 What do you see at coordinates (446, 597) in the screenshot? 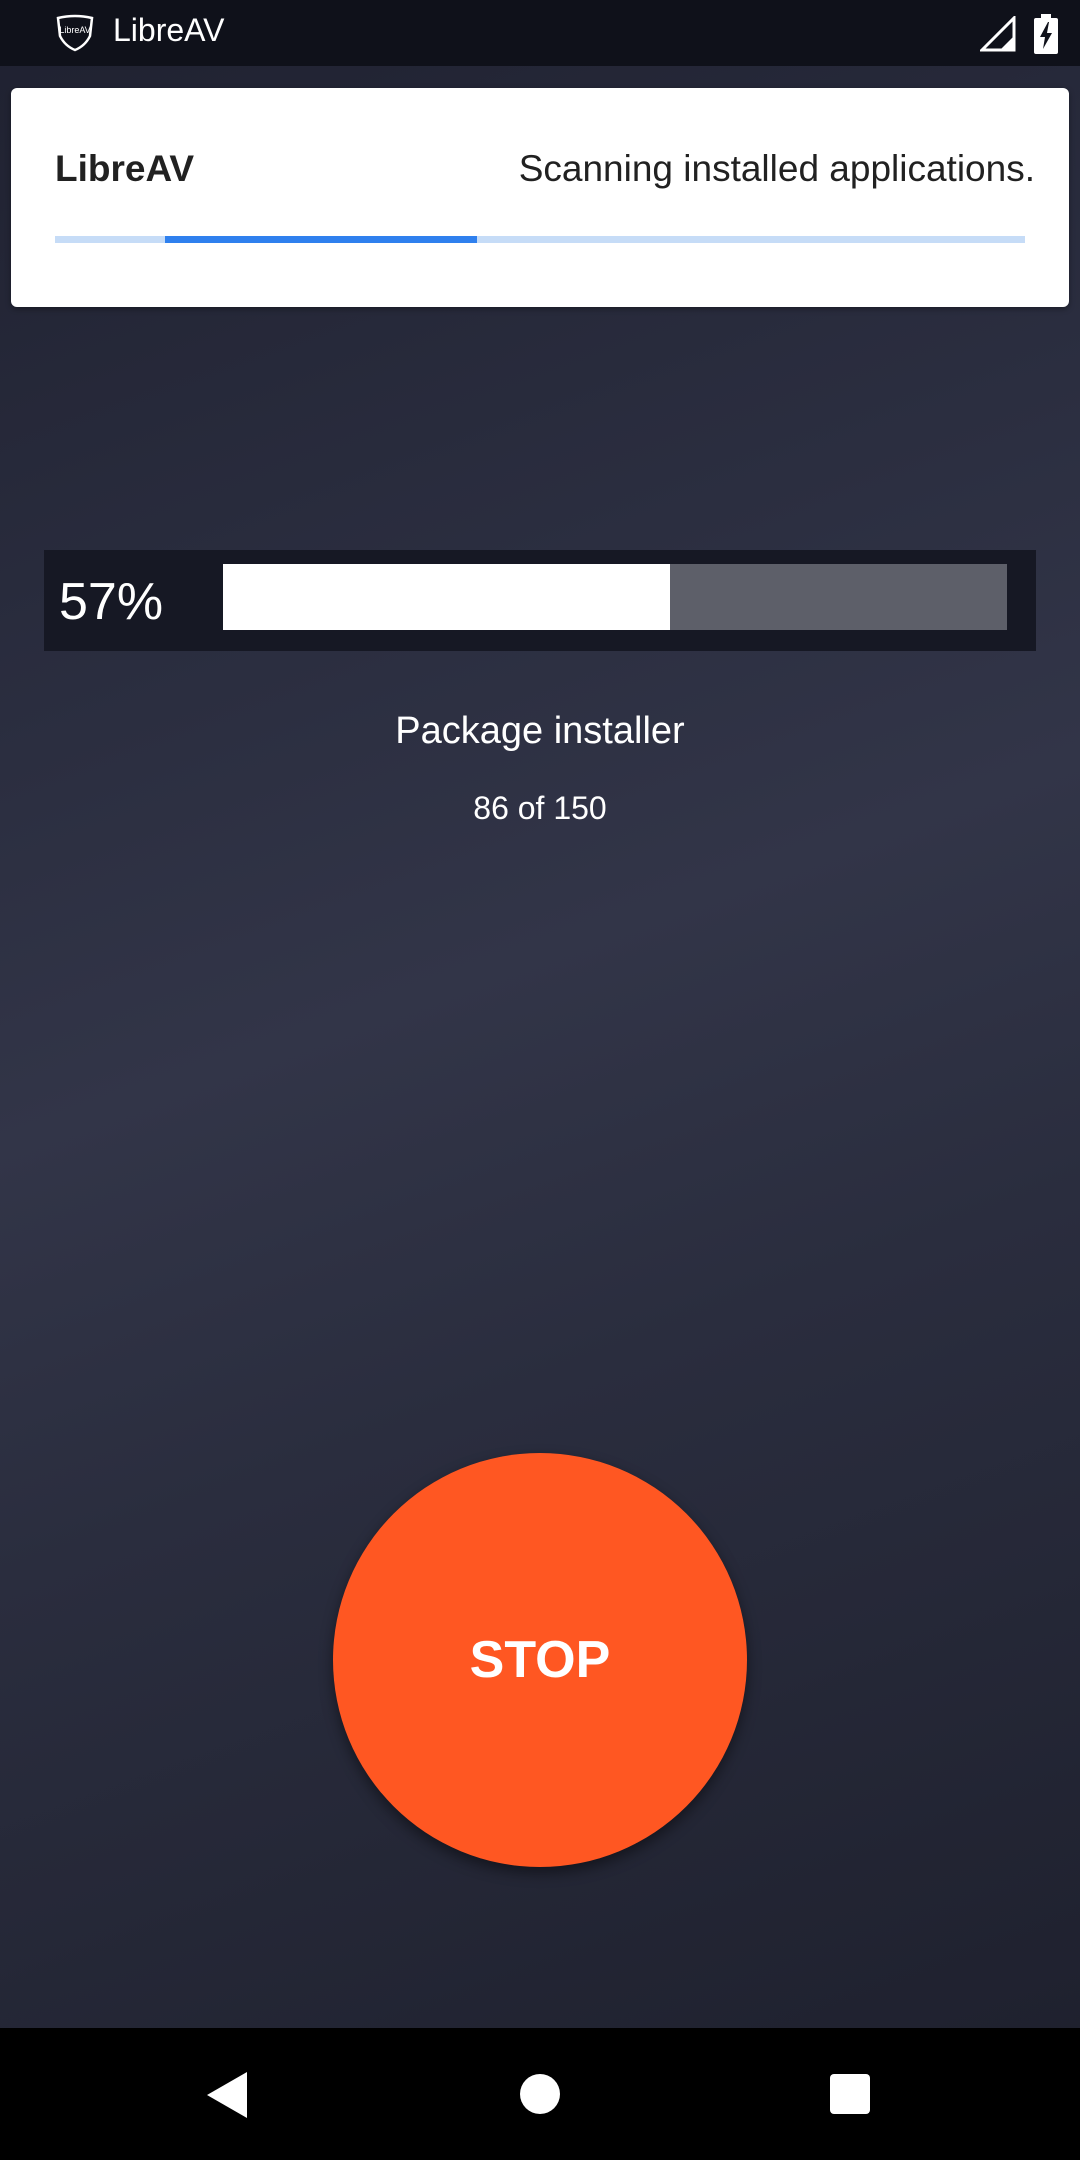
I see `scan-progress-fill` at bounding box center [446, 597].